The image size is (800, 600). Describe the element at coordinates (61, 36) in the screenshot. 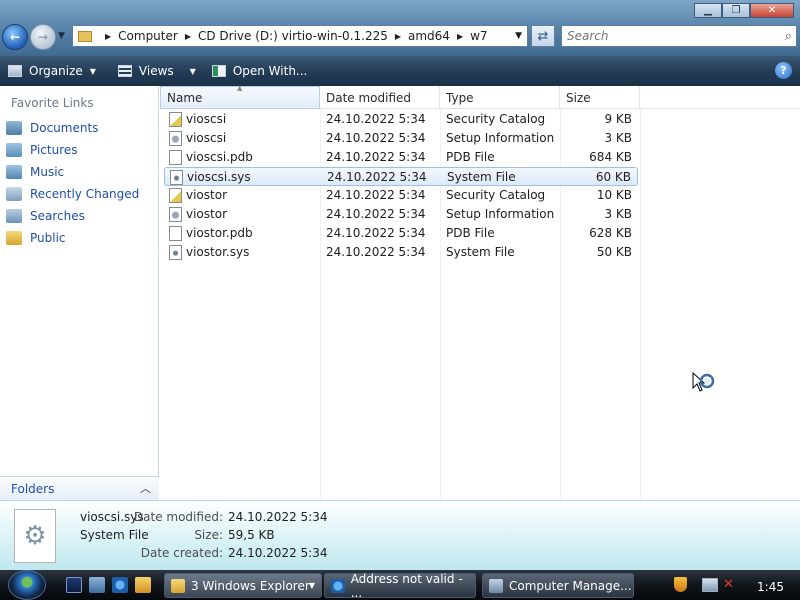

I see `recent-pages-dropdown: ▼` at that location.